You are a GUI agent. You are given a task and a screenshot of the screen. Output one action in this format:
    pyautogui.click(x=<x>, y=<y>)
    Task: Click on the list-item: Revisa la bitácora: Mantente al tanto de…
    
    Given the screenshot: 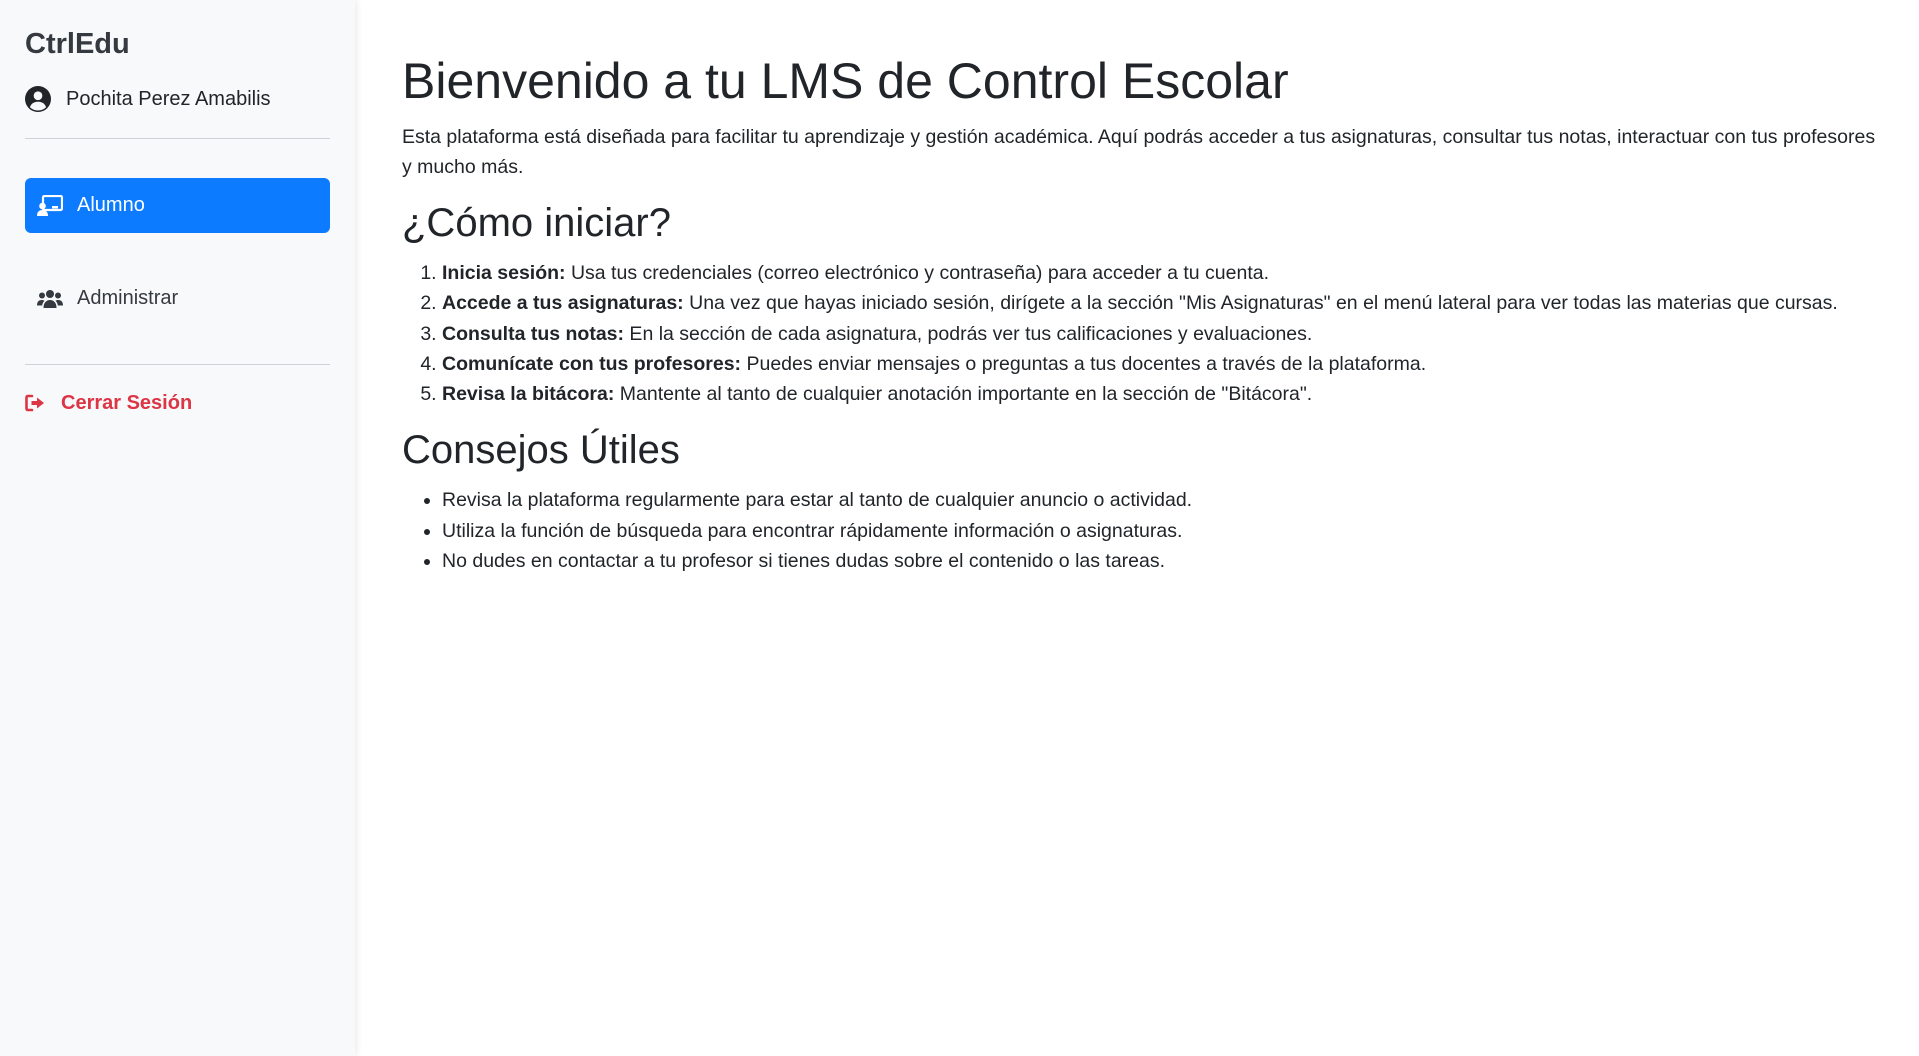 What is the action you would take?
    pyautogui.click(x=1165, y=394)
    